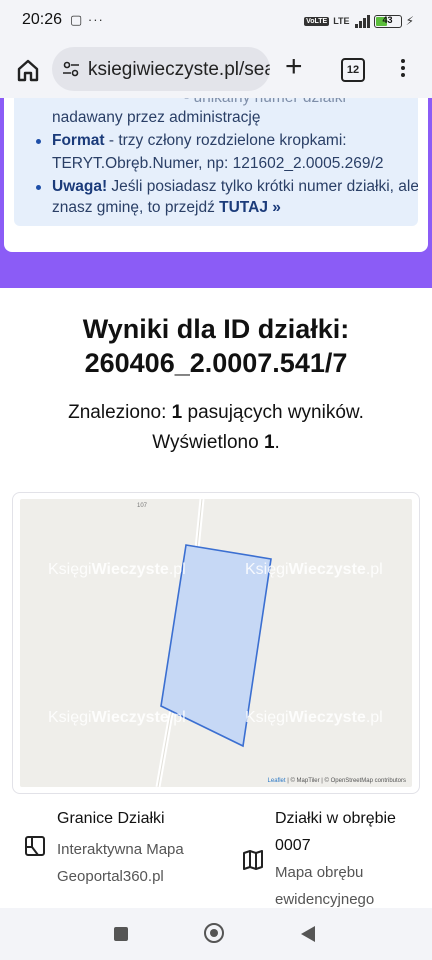  What do you see at coordinates (156, 117) in the screenshot?
I see `info-line-admin: nadawany przez administrację` at bounding box center [156, 117].